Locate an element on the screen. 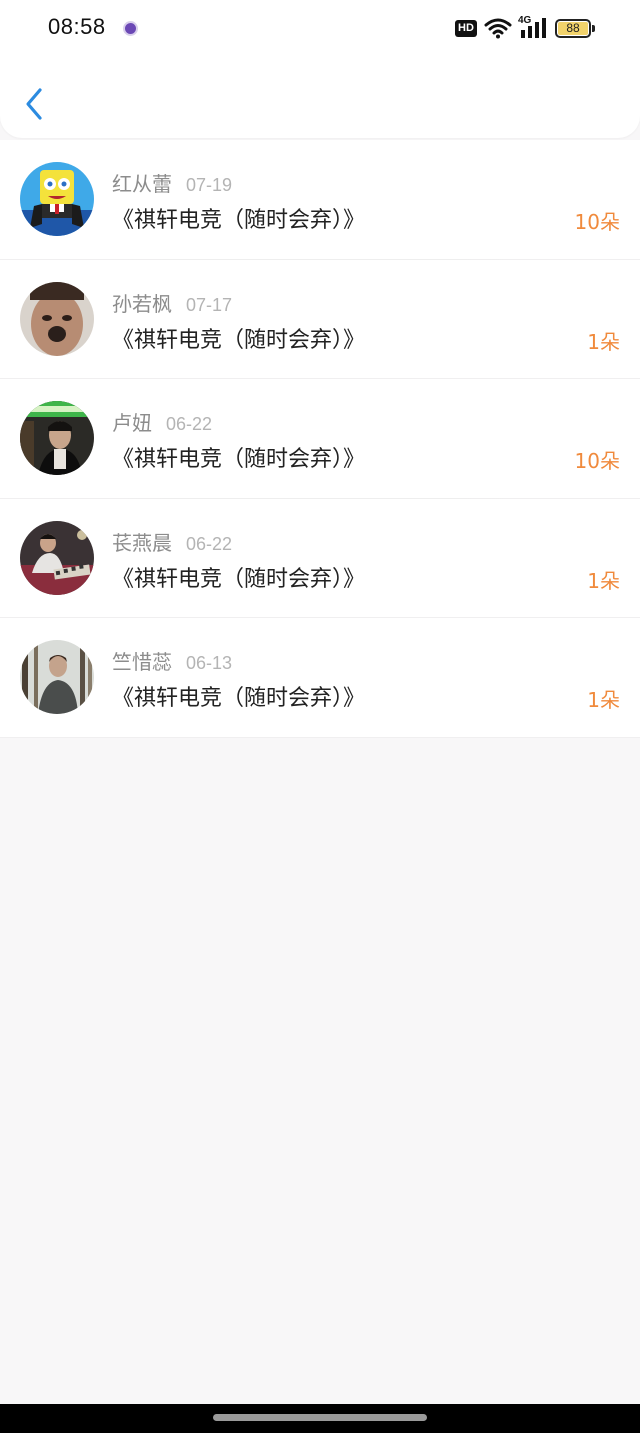 This screenshot has width=640, height=1433. list-item: 竺惜蕊 06-13 《祺轩电竞（随时会弃）》 1朵 is located at coordinates (320, 678).